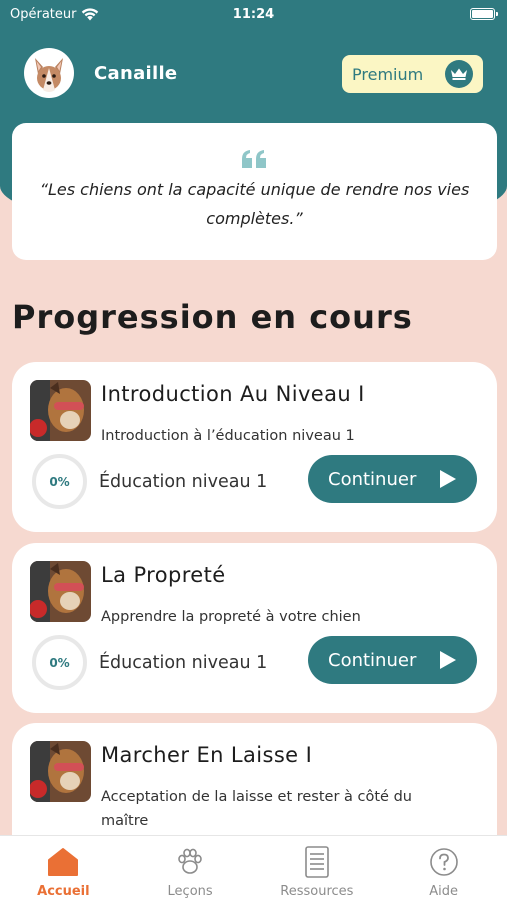 This screenshot has width=507, height=900. I want to click on paw-icon, so click(190, 862).